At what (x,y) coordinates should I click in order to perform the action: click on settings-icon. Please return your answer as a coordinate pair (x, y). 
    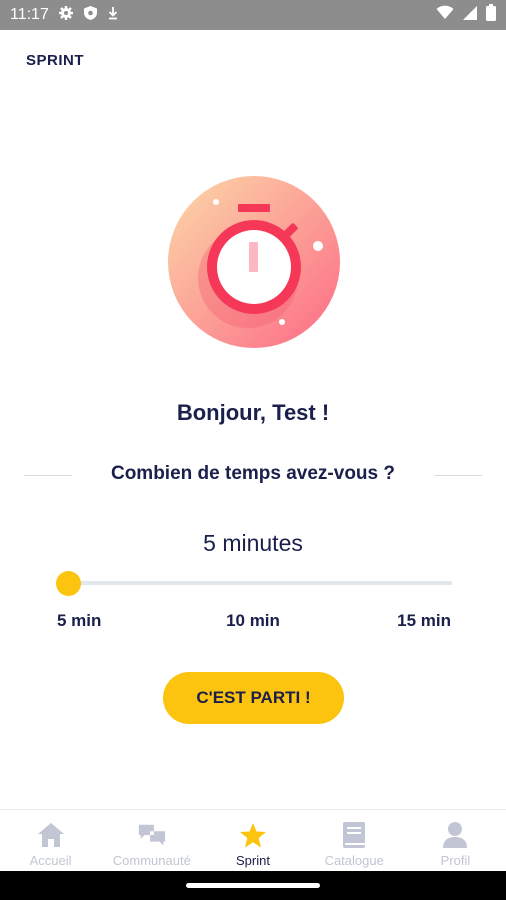
    Looking at the image, I should click on (66, 15).